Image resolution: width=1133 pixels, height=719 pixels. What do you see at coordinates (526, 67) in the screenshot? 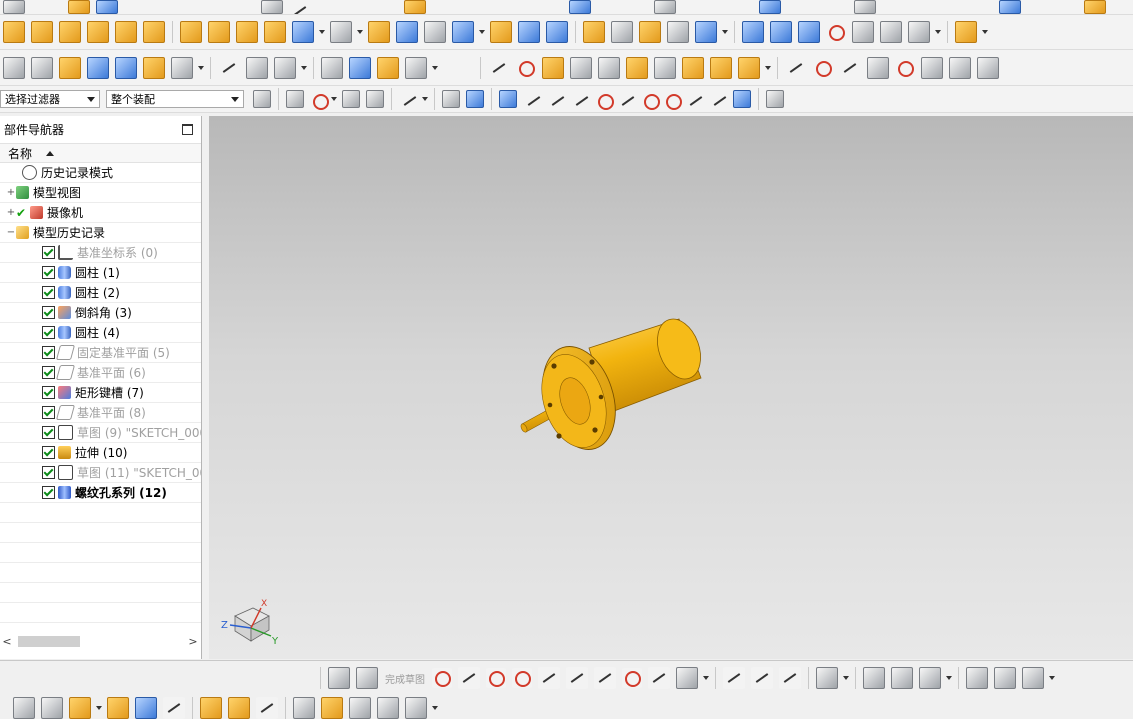
I see `datum-tool-icon` at bounding box center [526, 67].